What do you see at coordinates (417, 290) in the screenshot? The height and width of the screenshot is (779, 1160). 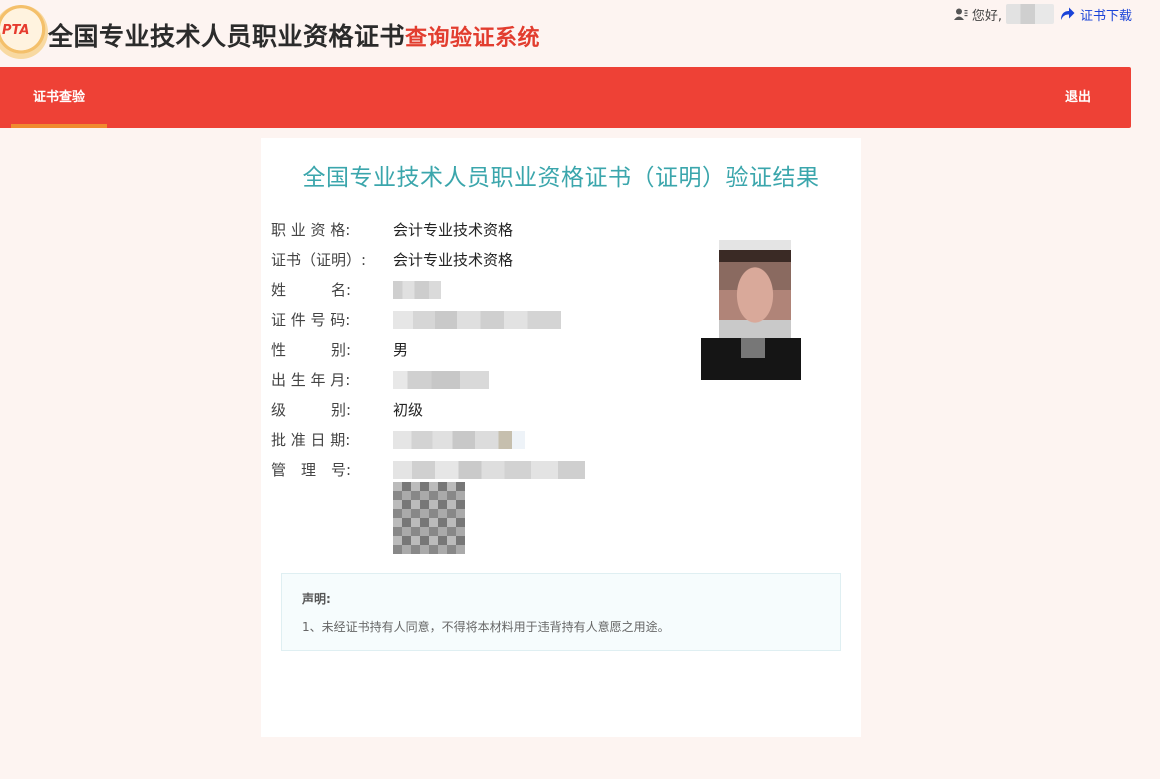 I see `name-redacted` at bounding box center [417, 290].